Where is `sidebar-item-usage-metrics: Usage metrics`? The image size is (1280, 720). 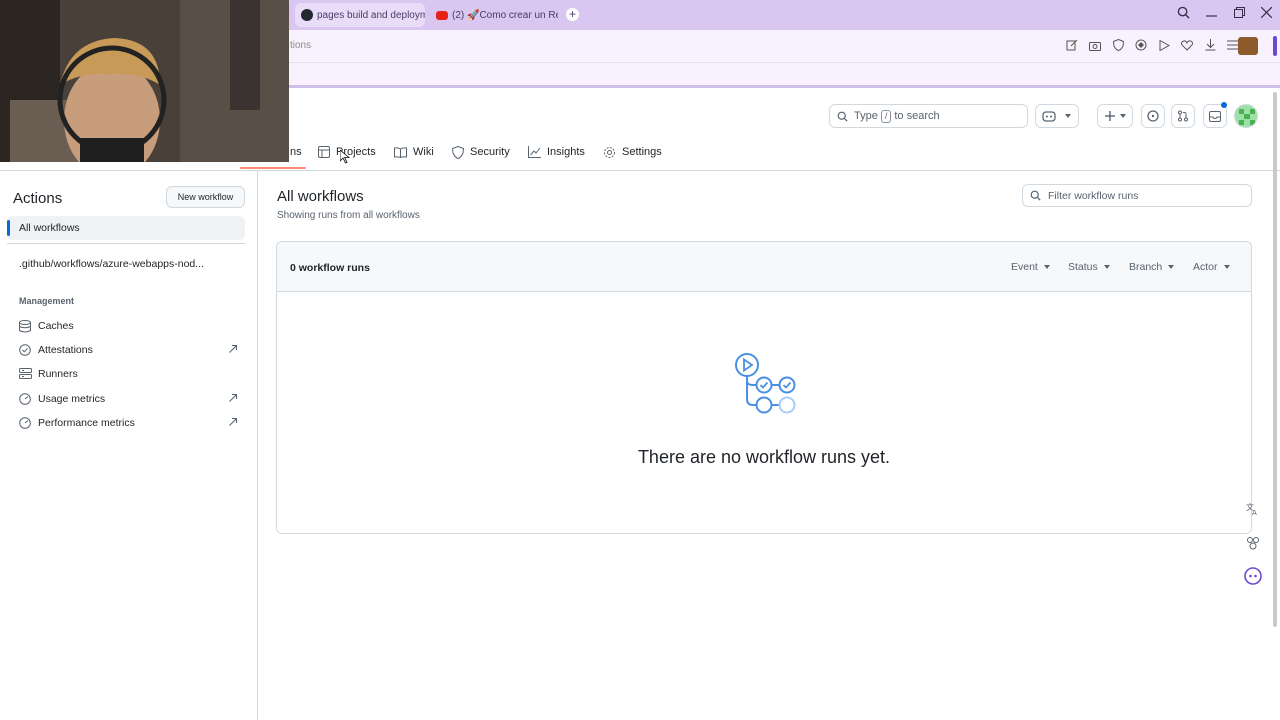
sidebar-item-usage-metrics: Usage metrics is located at coordinates (126, 399).